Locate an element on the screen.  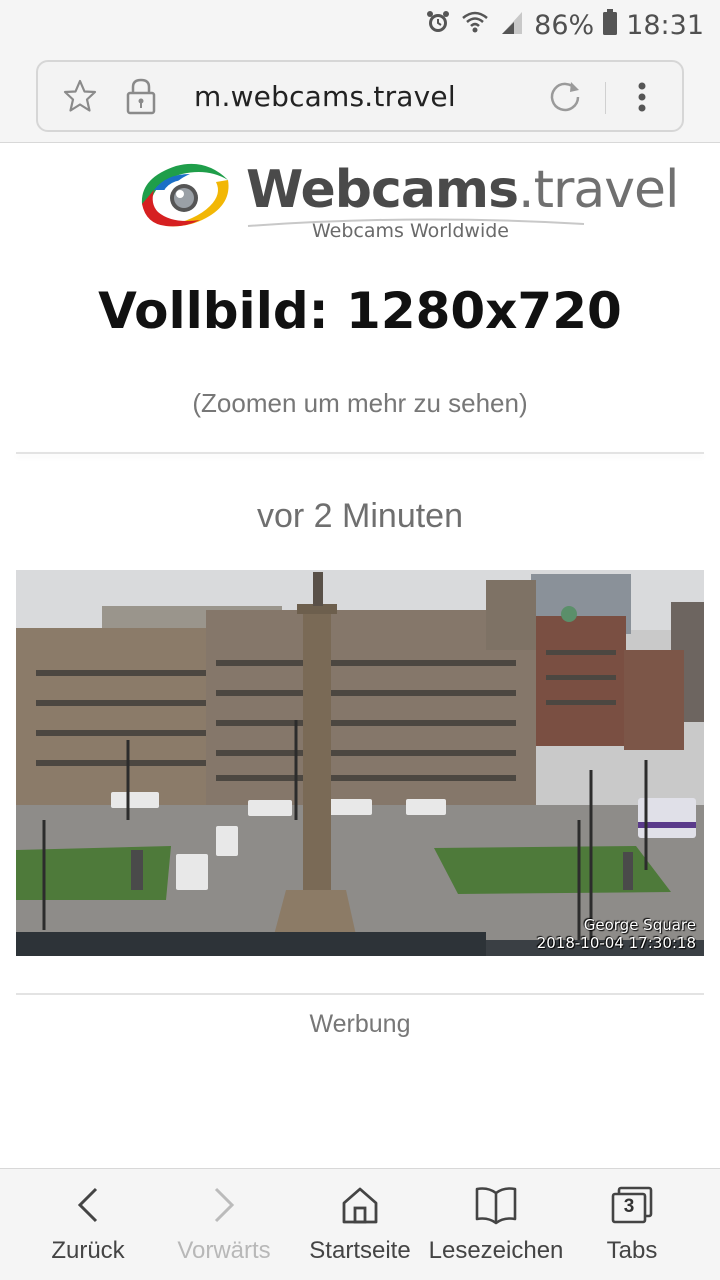
brand-bold: Webcams is located at coordinates (382, 190).